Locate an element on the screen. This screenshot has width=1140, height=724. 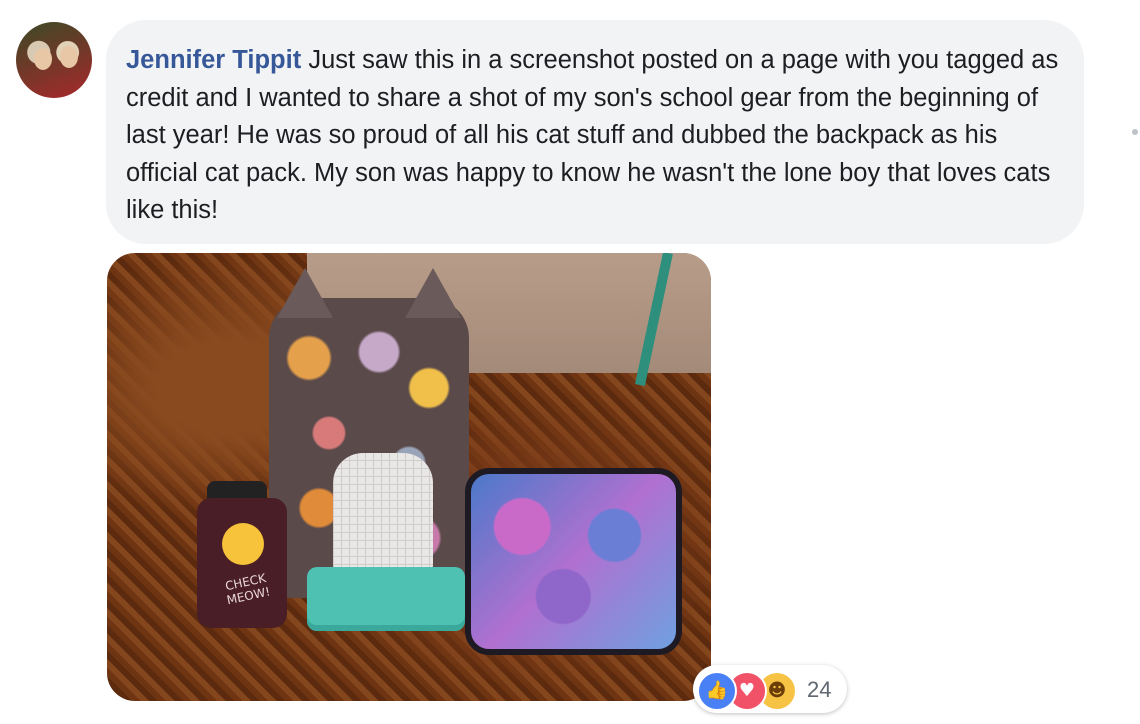
comment-author-link: Jennifer Tippit is located at coordinates (213, 60).